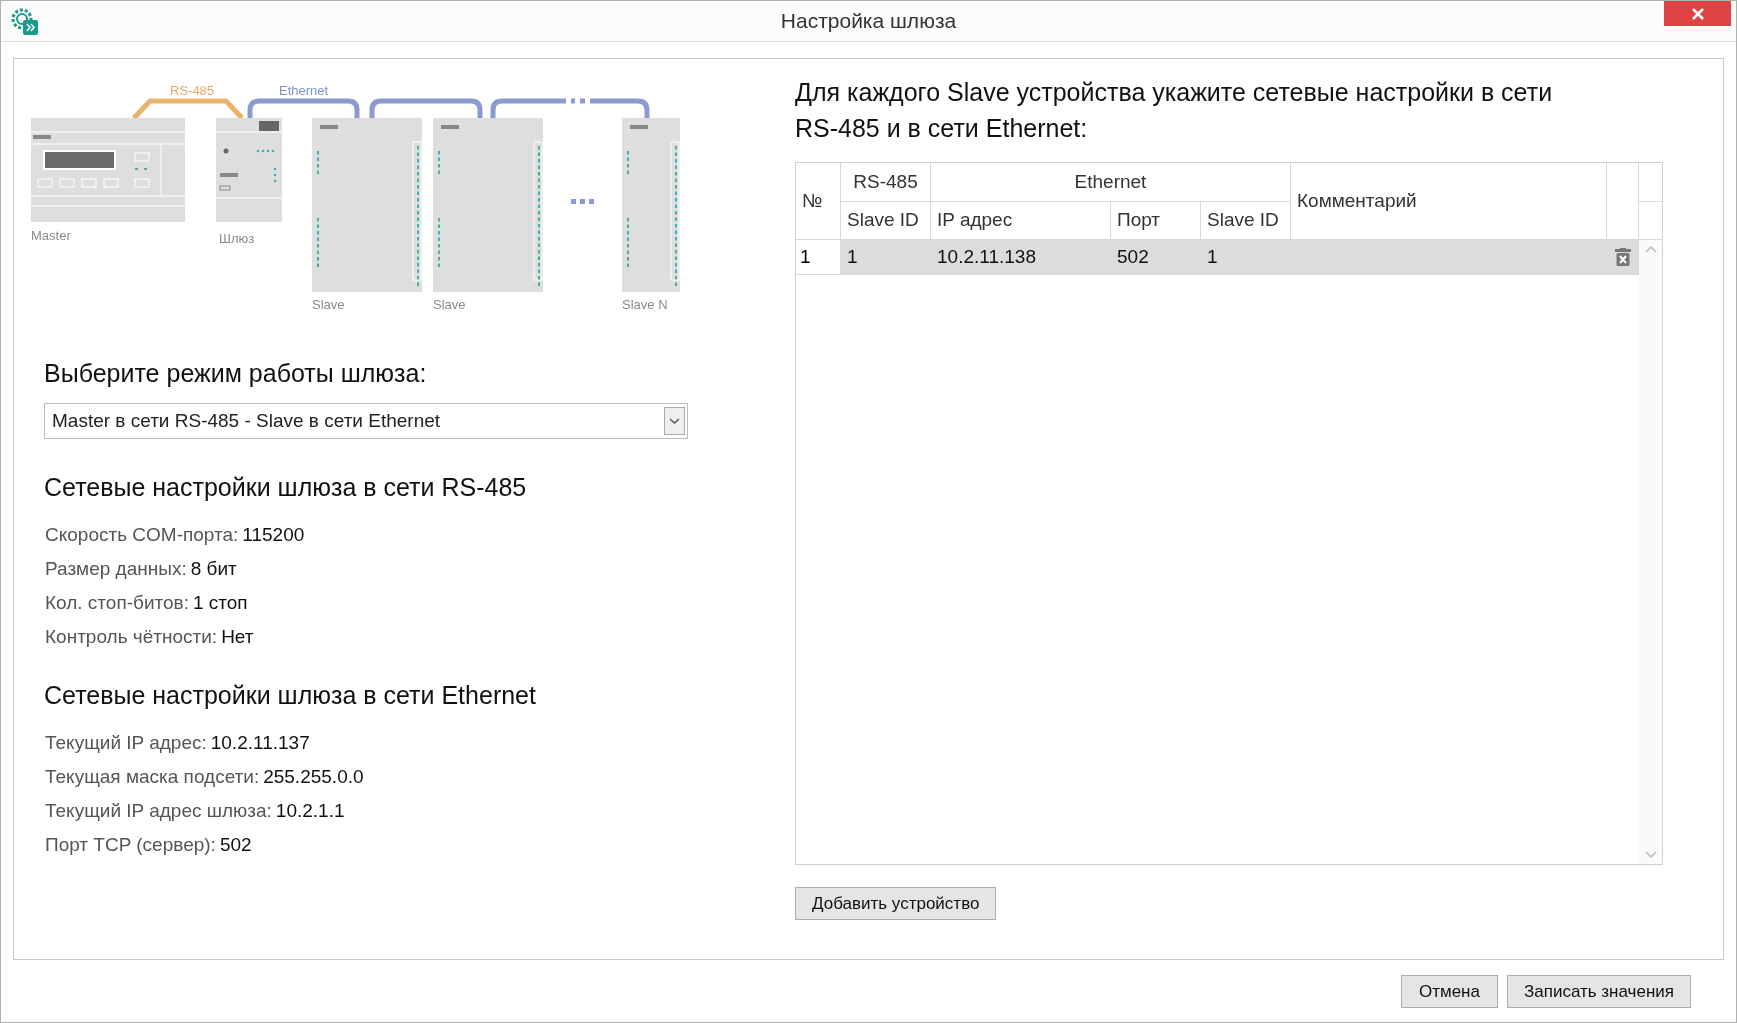  I want to click on table-cell: 10.2.11.138, so click(1021, 257).